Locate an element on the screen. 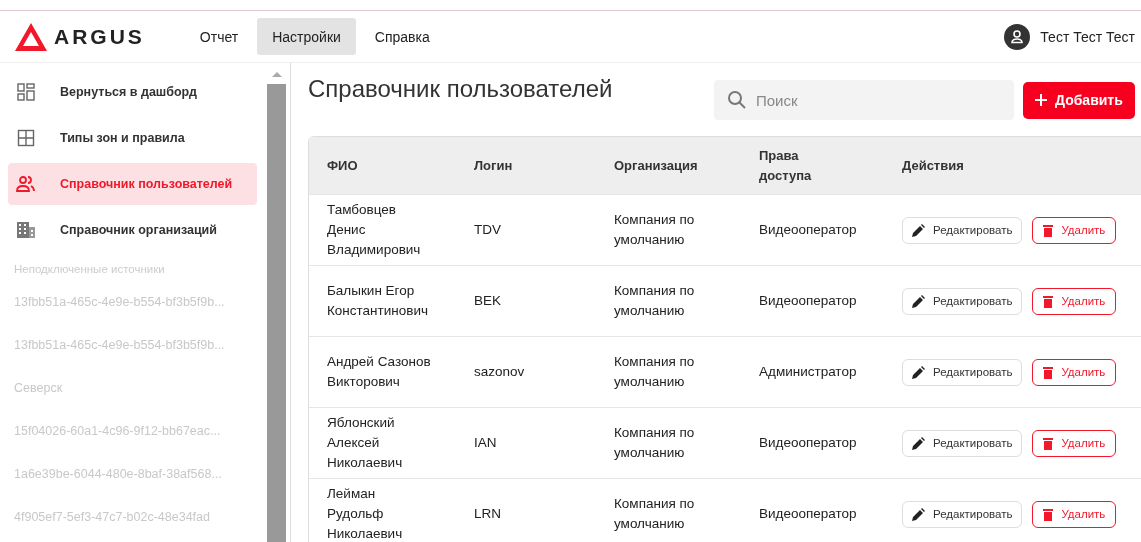 The width and height of the screenshot is (1141, 542). sidebar-item: Справочник пользователей is located at coordinates (132, 184).